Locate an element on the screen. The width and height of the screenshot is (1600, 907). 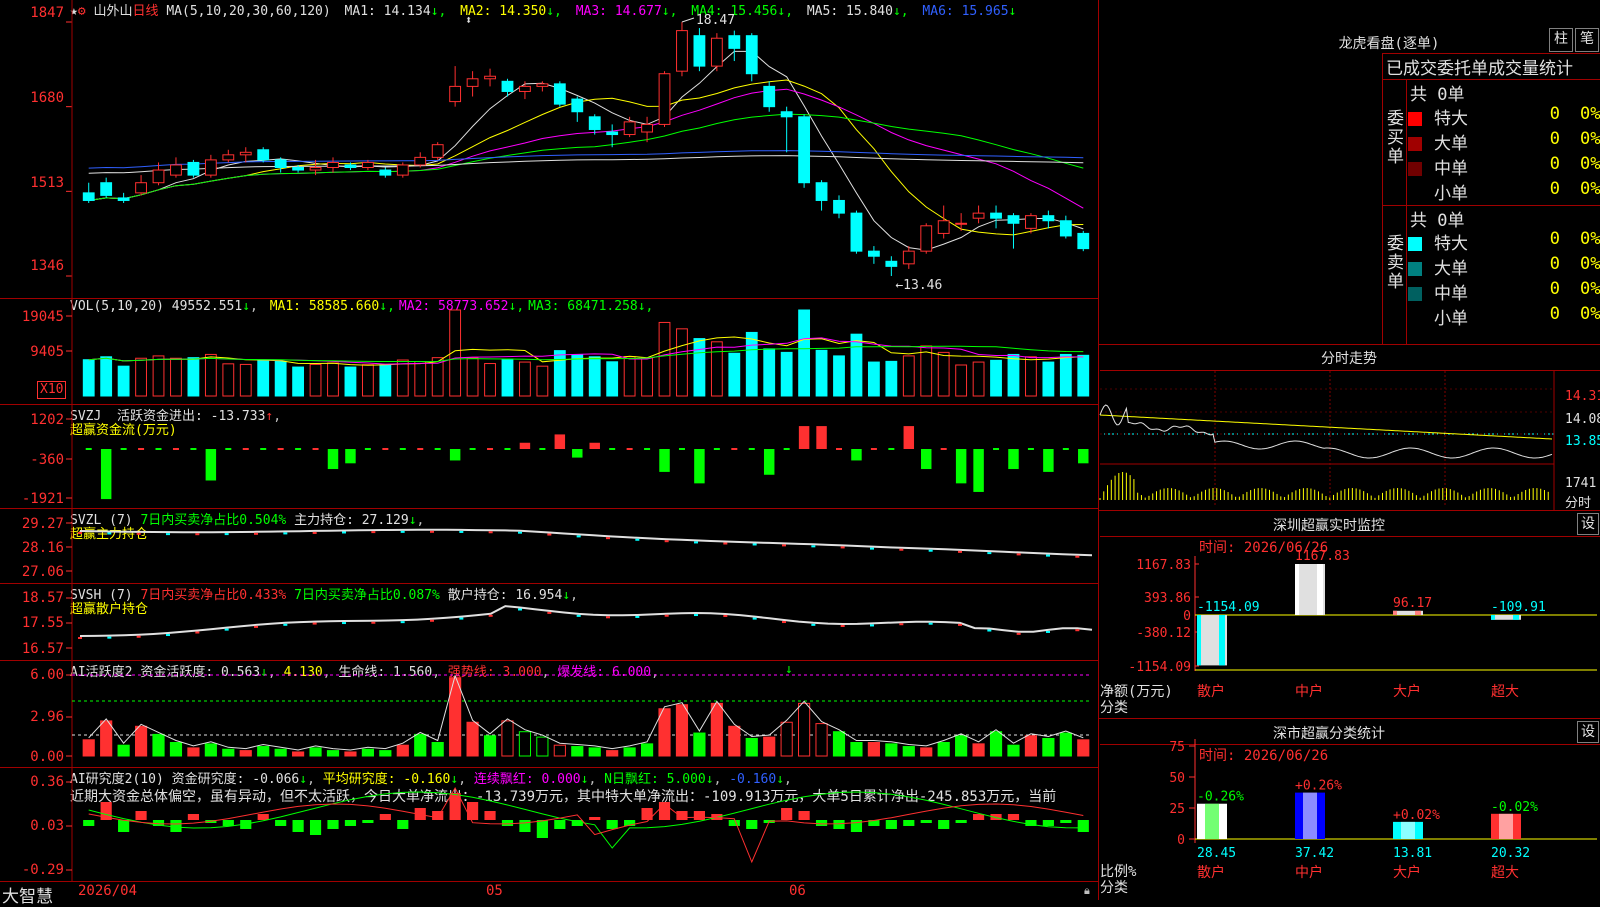
app-logo-text: 大智慧 is located at coordinates (27, 894).